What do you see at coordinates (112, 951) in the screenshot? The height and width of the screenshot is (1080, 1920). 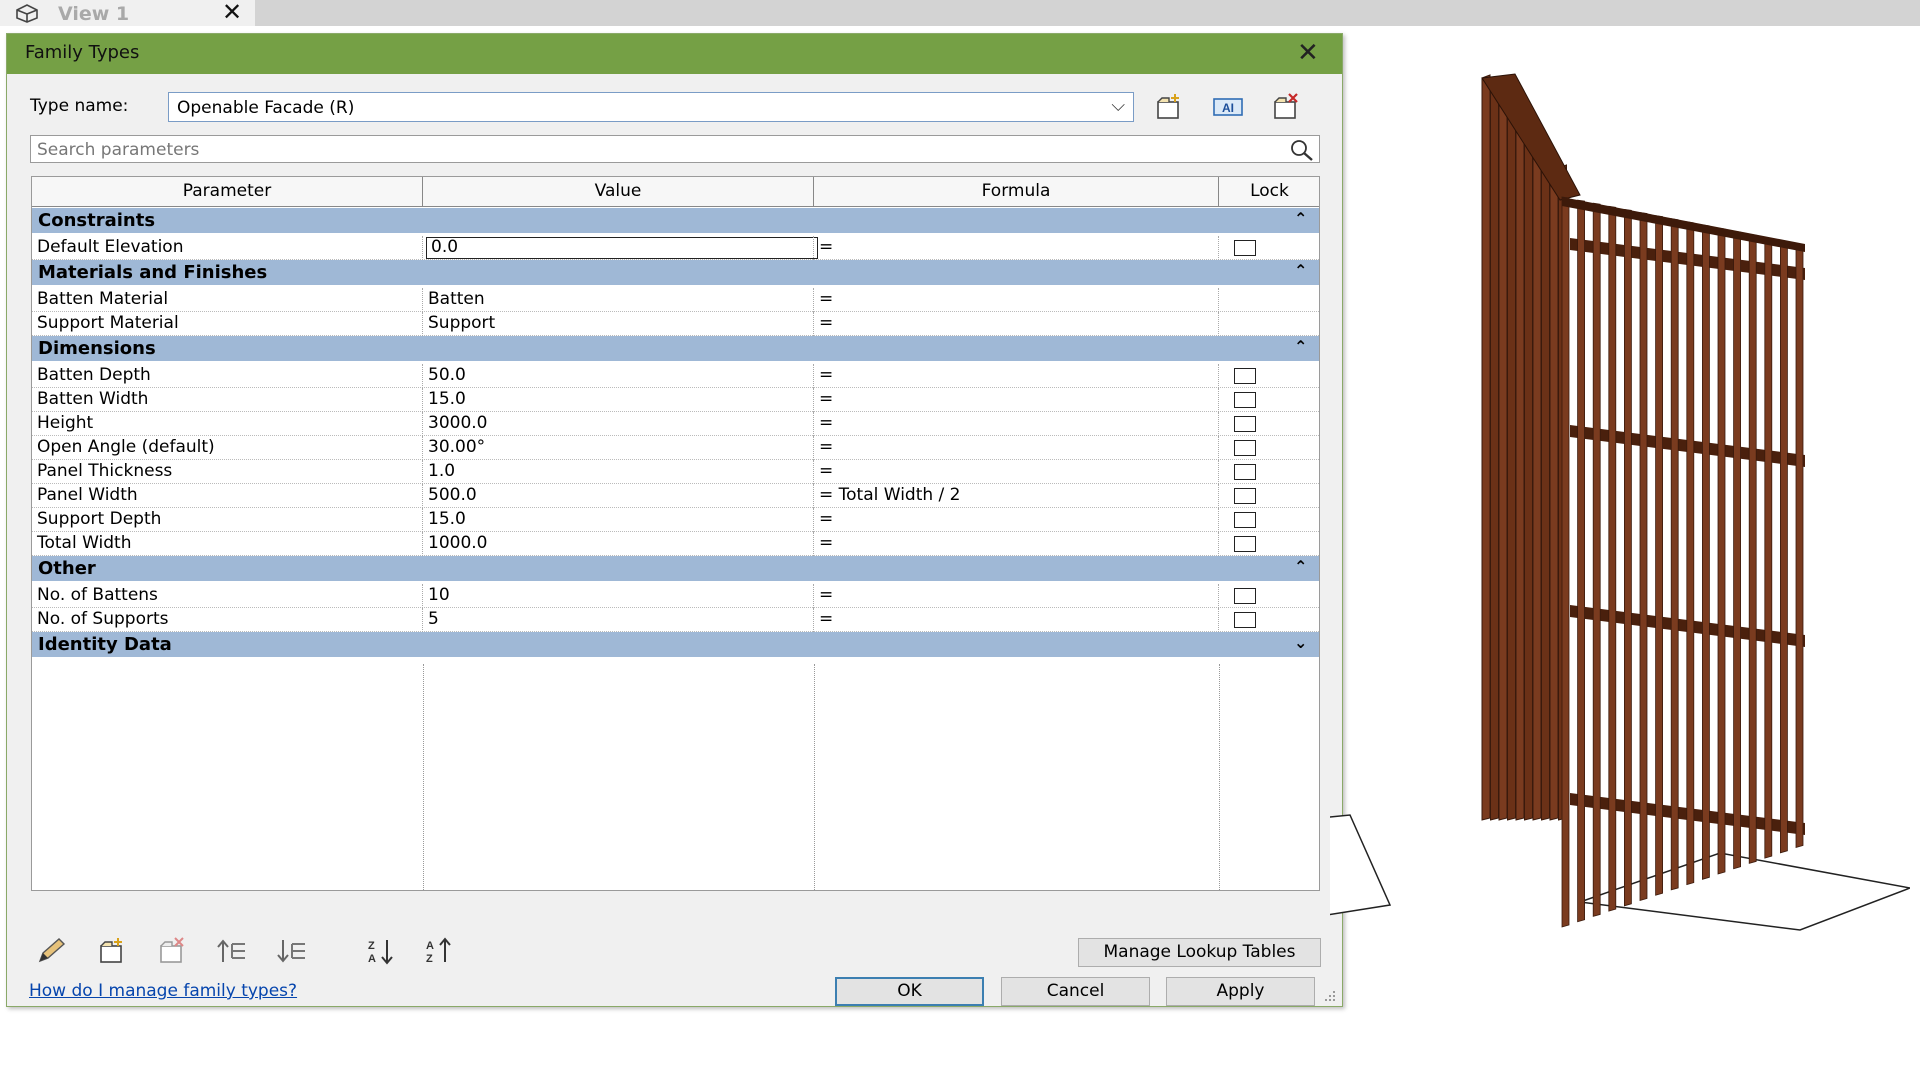 I see `new-parameter-icon` at bounding box center [112, 951].